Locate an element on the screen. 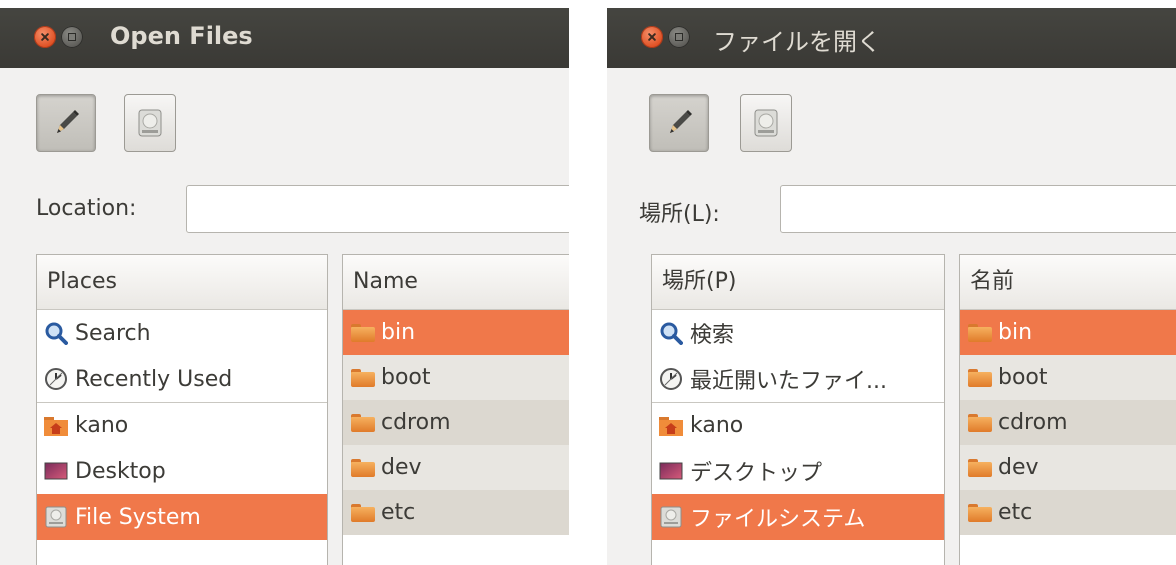  file-list: 名前 bin boot cdrom dev etc is located at coordinates (1067, 409).